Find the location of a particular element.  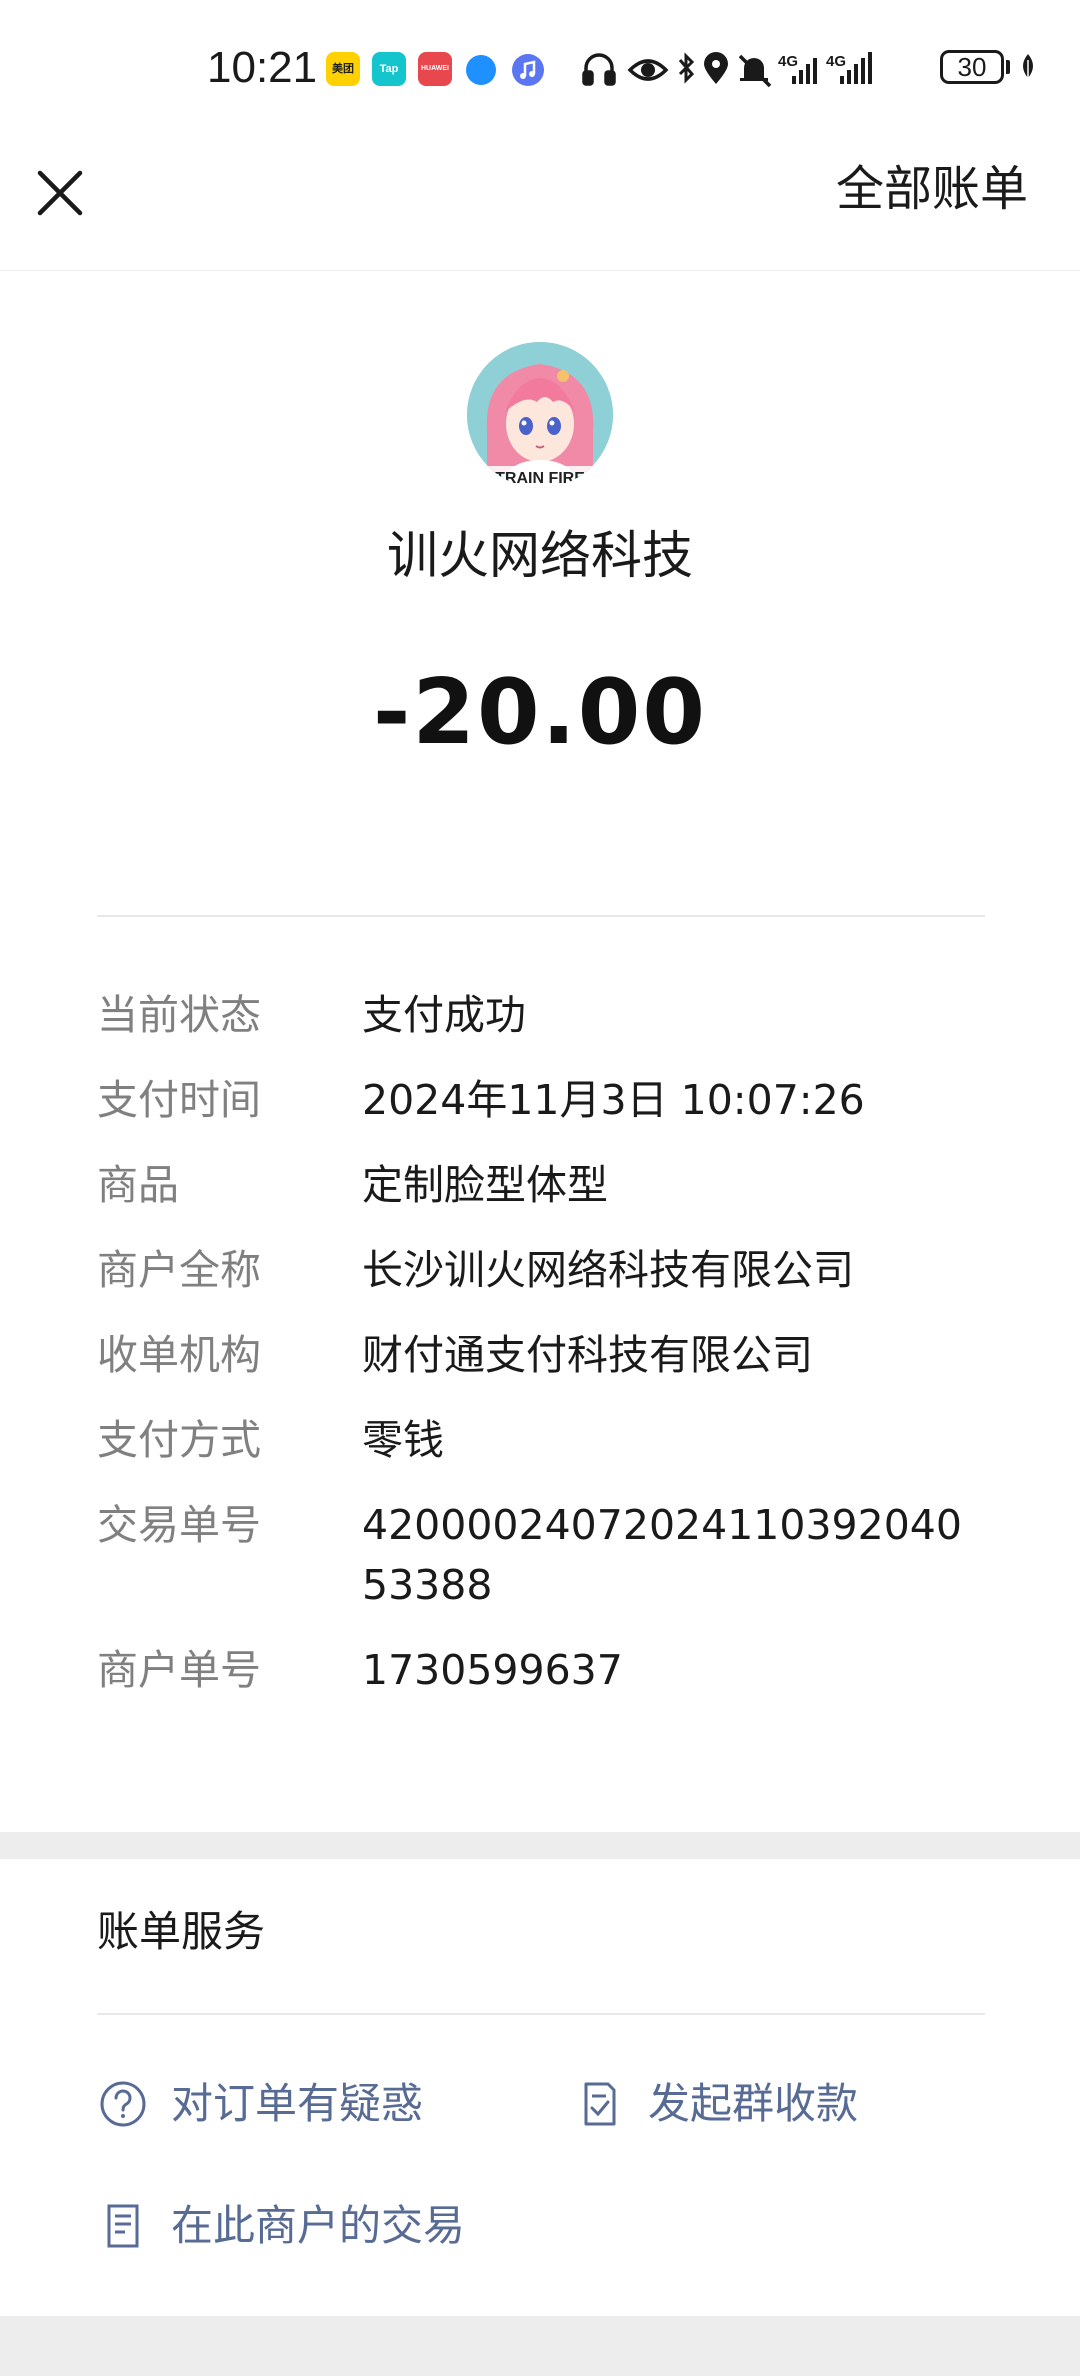

detail-value: 定制脸型体型 is located at coordinates (485, 1185).